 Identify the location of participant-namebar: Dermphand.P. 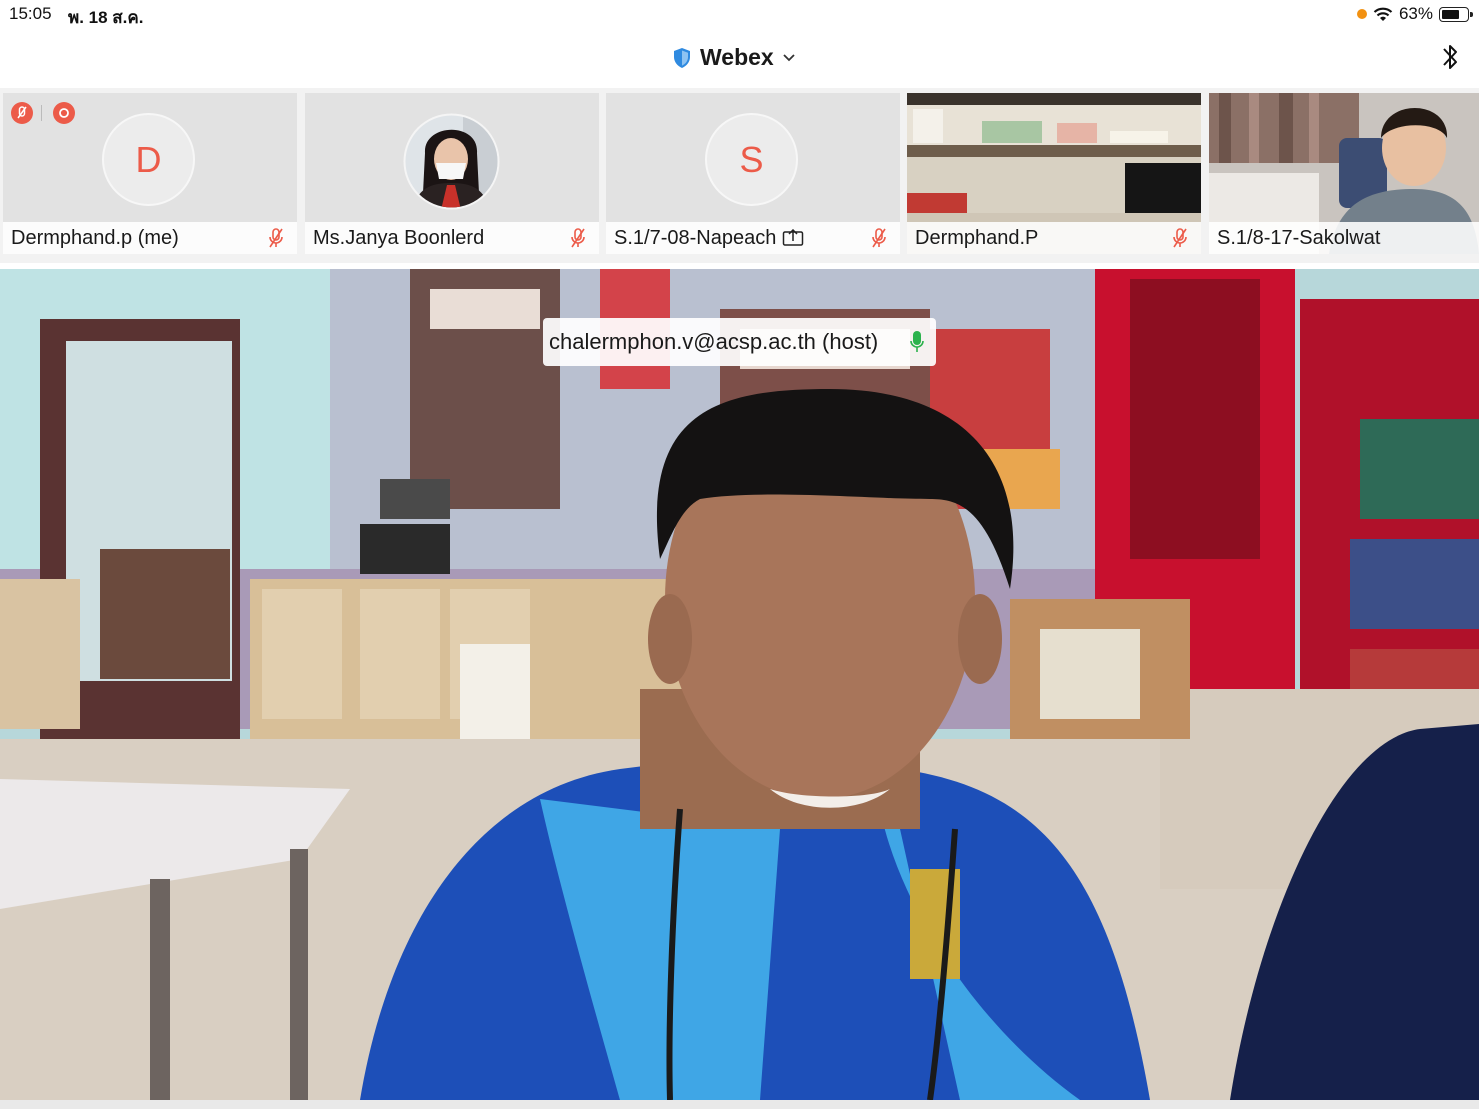
(1054, 238).